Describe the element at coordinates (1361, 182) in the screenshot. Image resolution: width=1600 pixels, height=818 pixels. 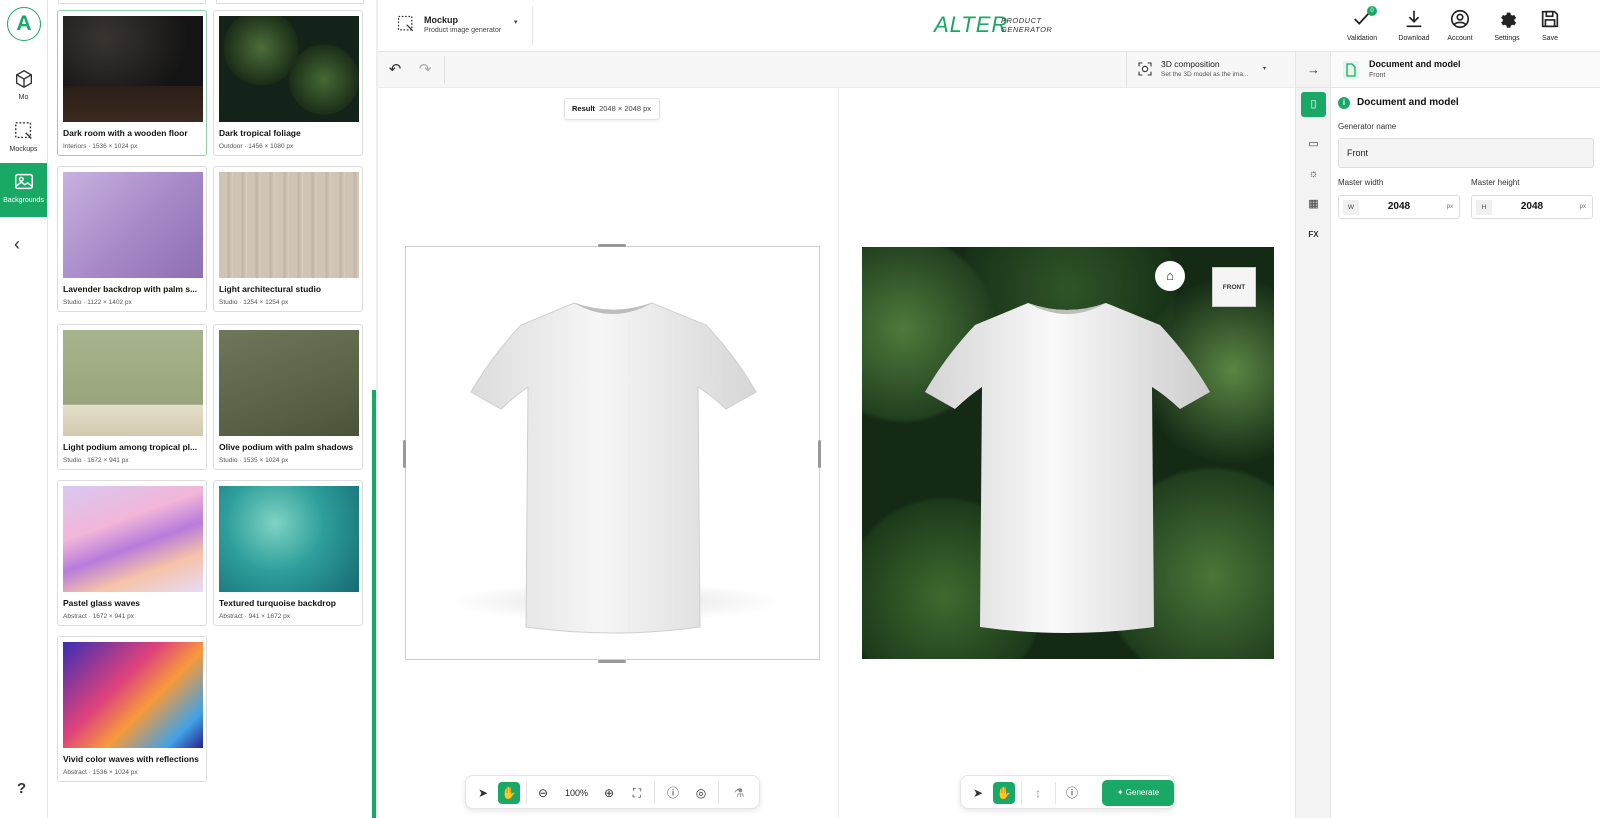
I see `master-width-label: Master width` at that location.